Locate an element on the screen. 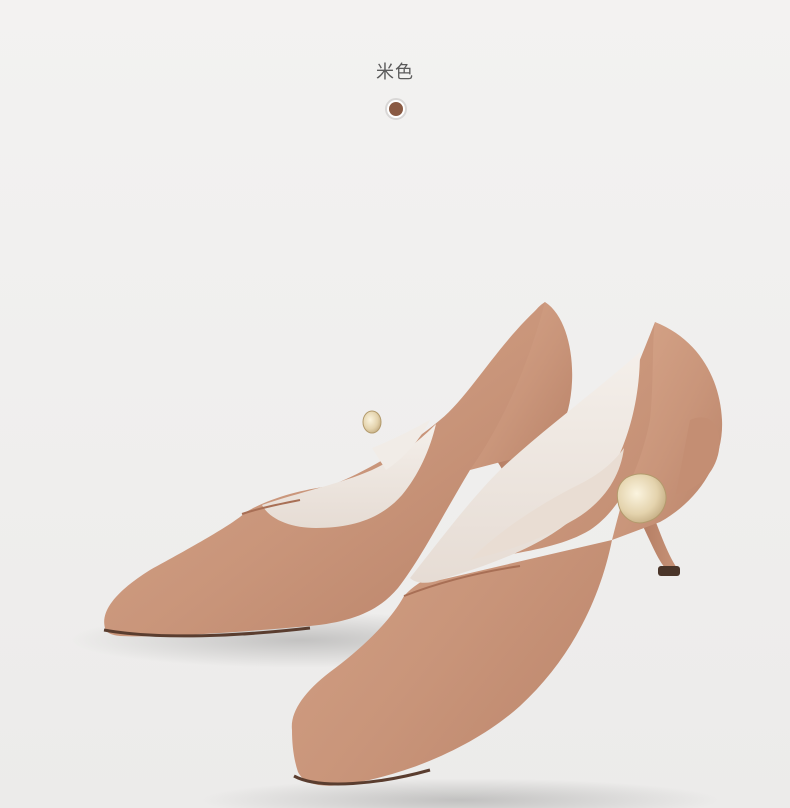  back-shoe-gold-ornament is located at coordinates (372, 422).